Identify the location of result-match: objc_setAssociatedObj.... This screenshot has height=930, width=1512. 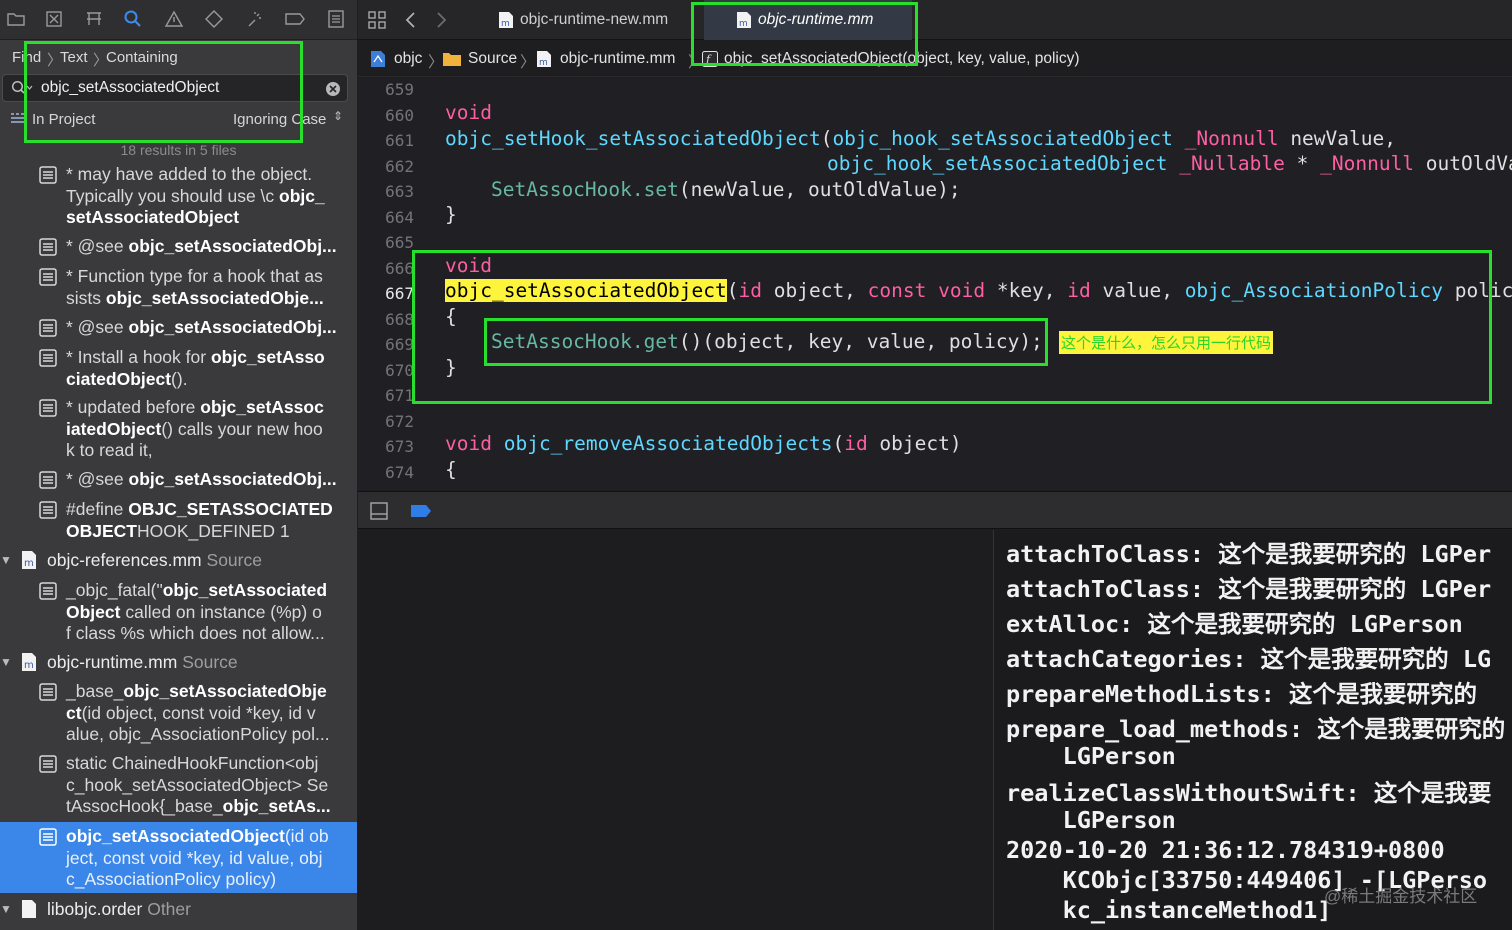
(232, 479).